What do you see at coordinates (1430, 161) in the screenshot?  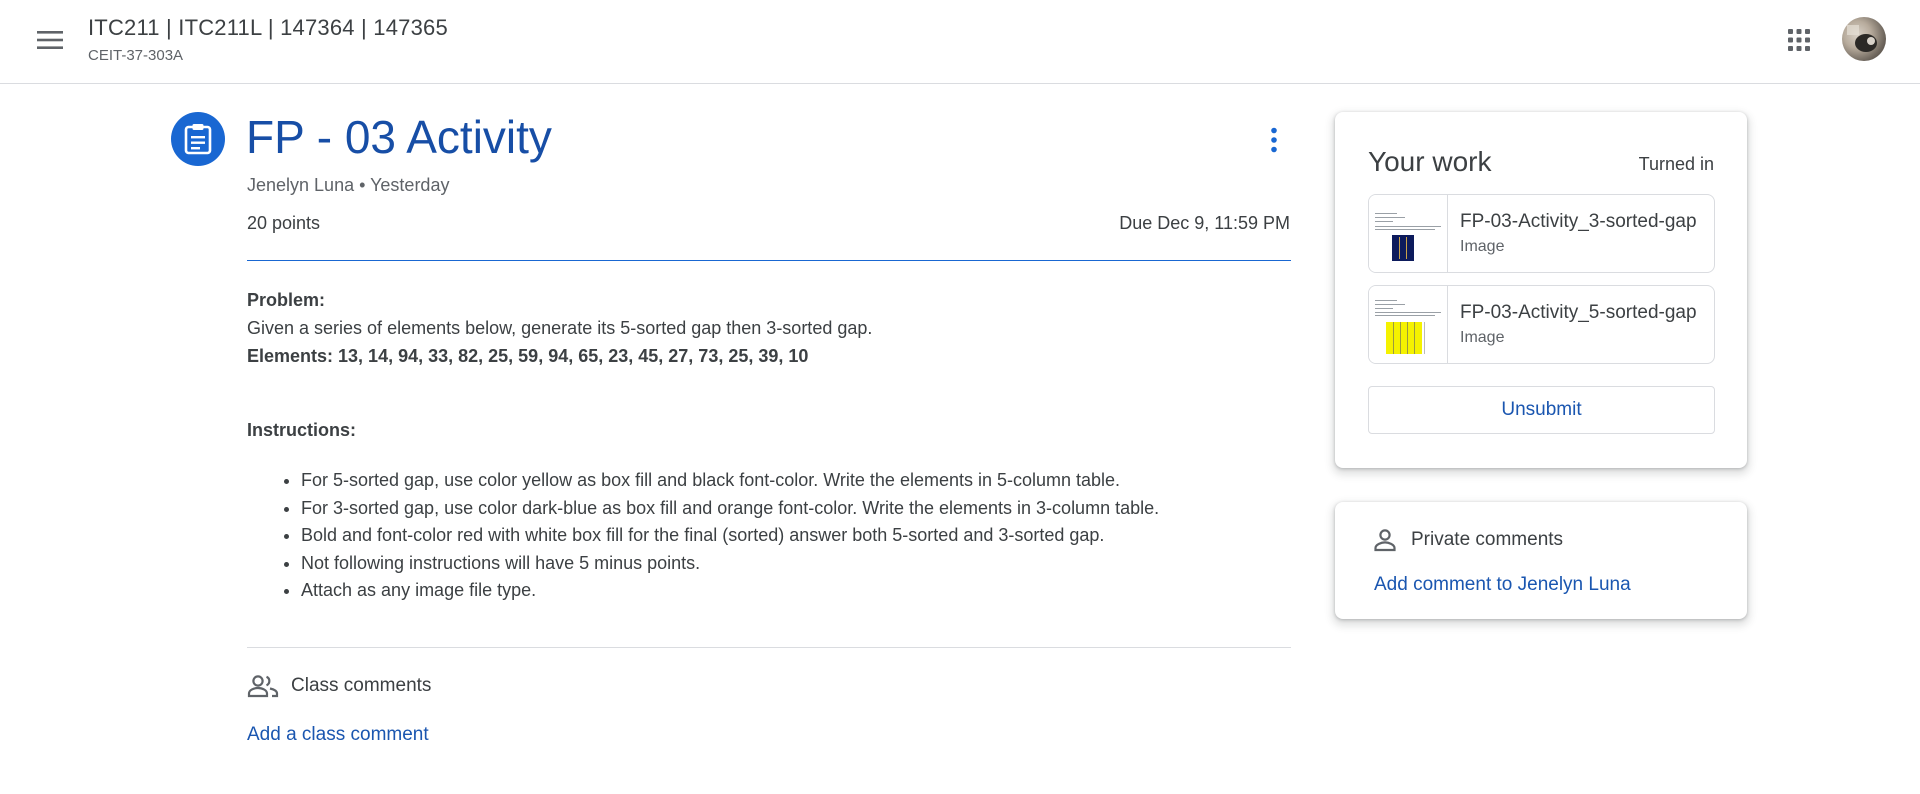 I see `your-work-title: Your work` at bounding box center [1430, 161].